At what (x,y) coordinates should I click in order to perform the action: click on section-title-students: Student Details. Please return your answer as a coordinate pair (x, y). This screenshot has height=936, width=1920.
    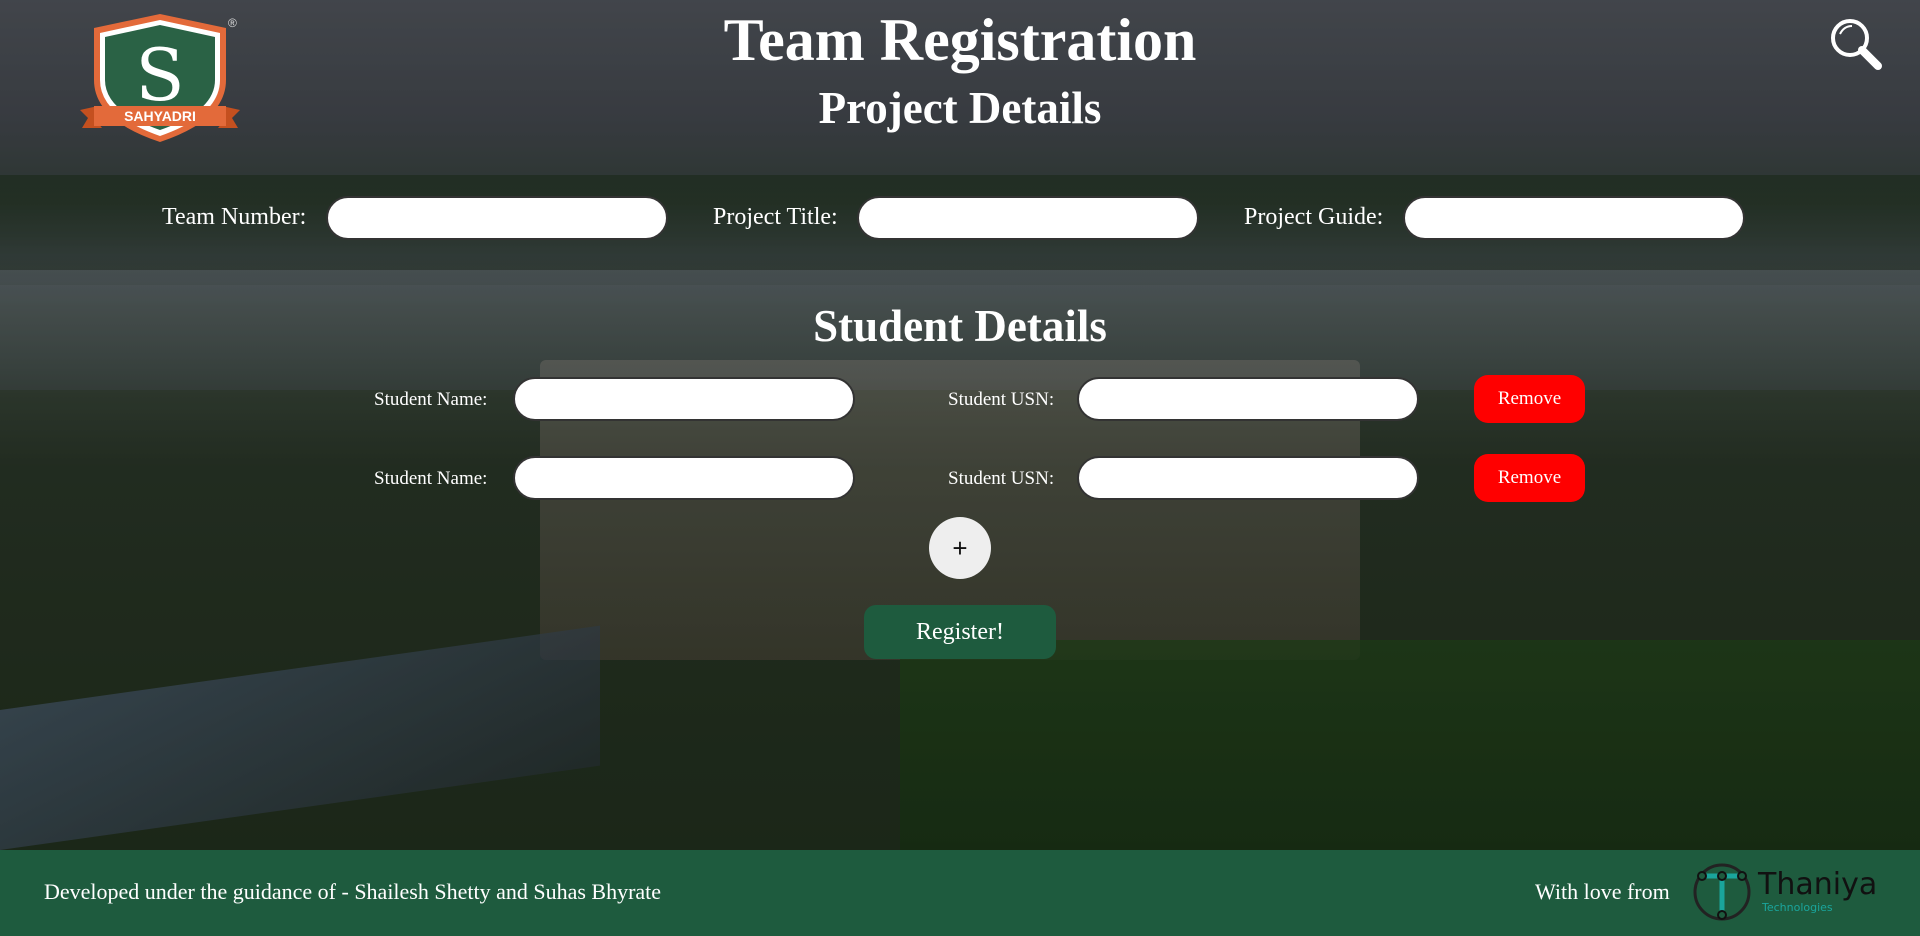
    Looking at the image, I should click on (960, 326).